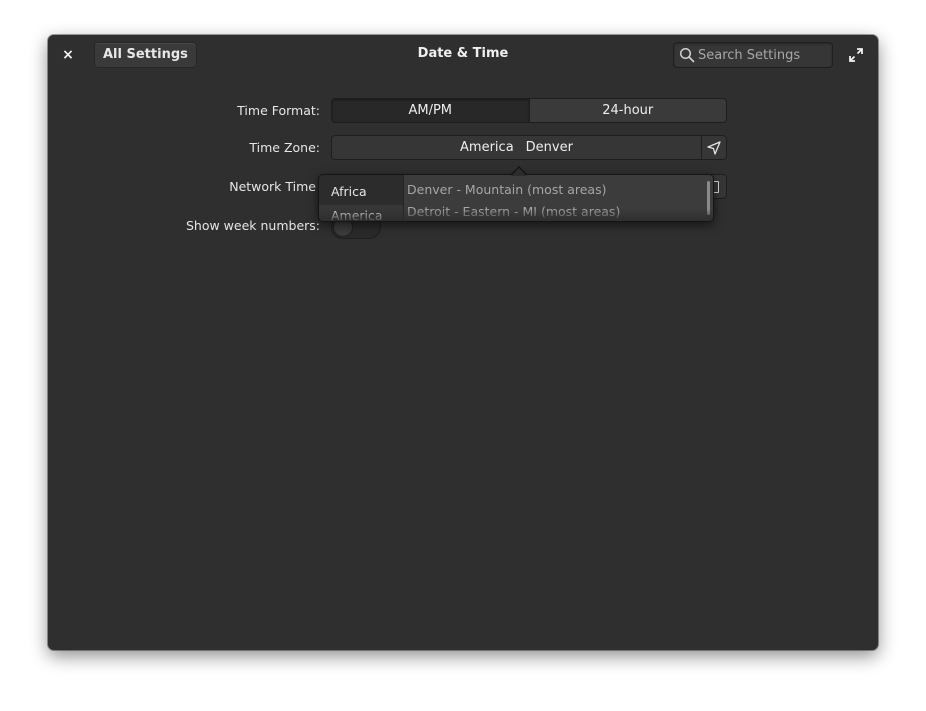 The image size is (926, 711). What do you see at coordinates (763, 55) in the screenshot?
I see `search-input` at bounding box center [763, 55].